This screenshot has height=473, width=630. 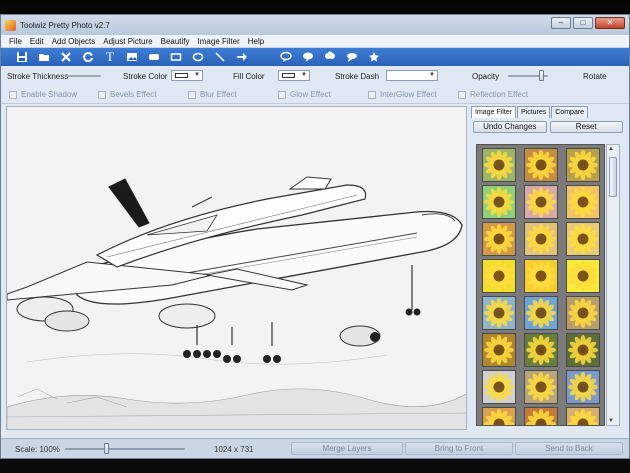 What do you see at coordinates (110, 57) in the screenshot?
I see `text-icon: T` at bounding box center [110, 57].